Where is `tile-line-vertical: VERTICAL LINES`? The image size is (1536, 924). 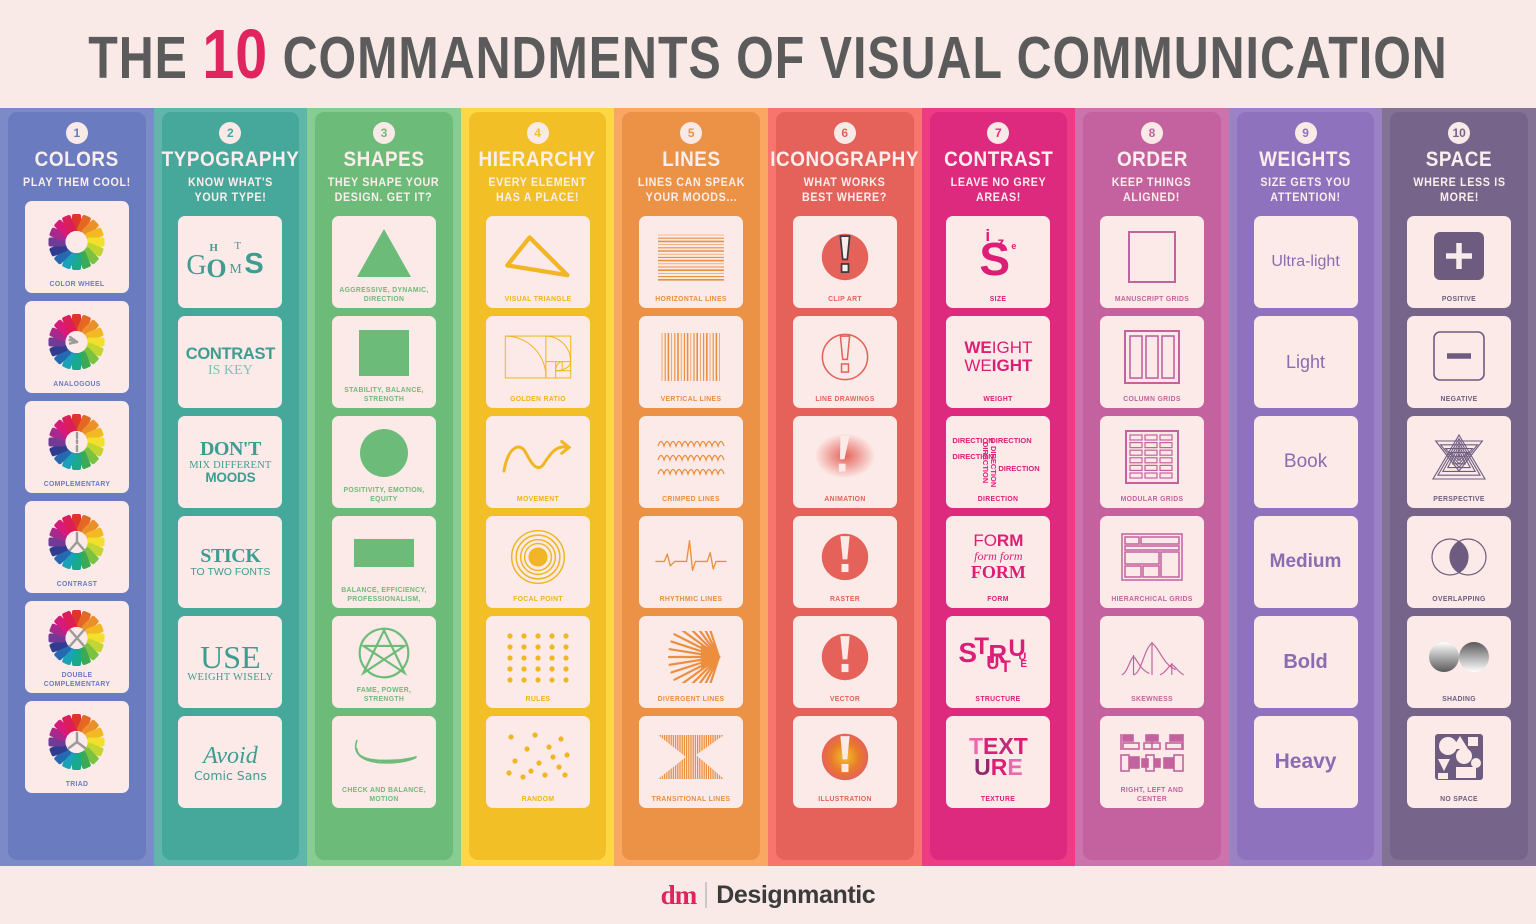 tile-line-vertical: VERTICAL LINES is located at coordinates (691, 362).